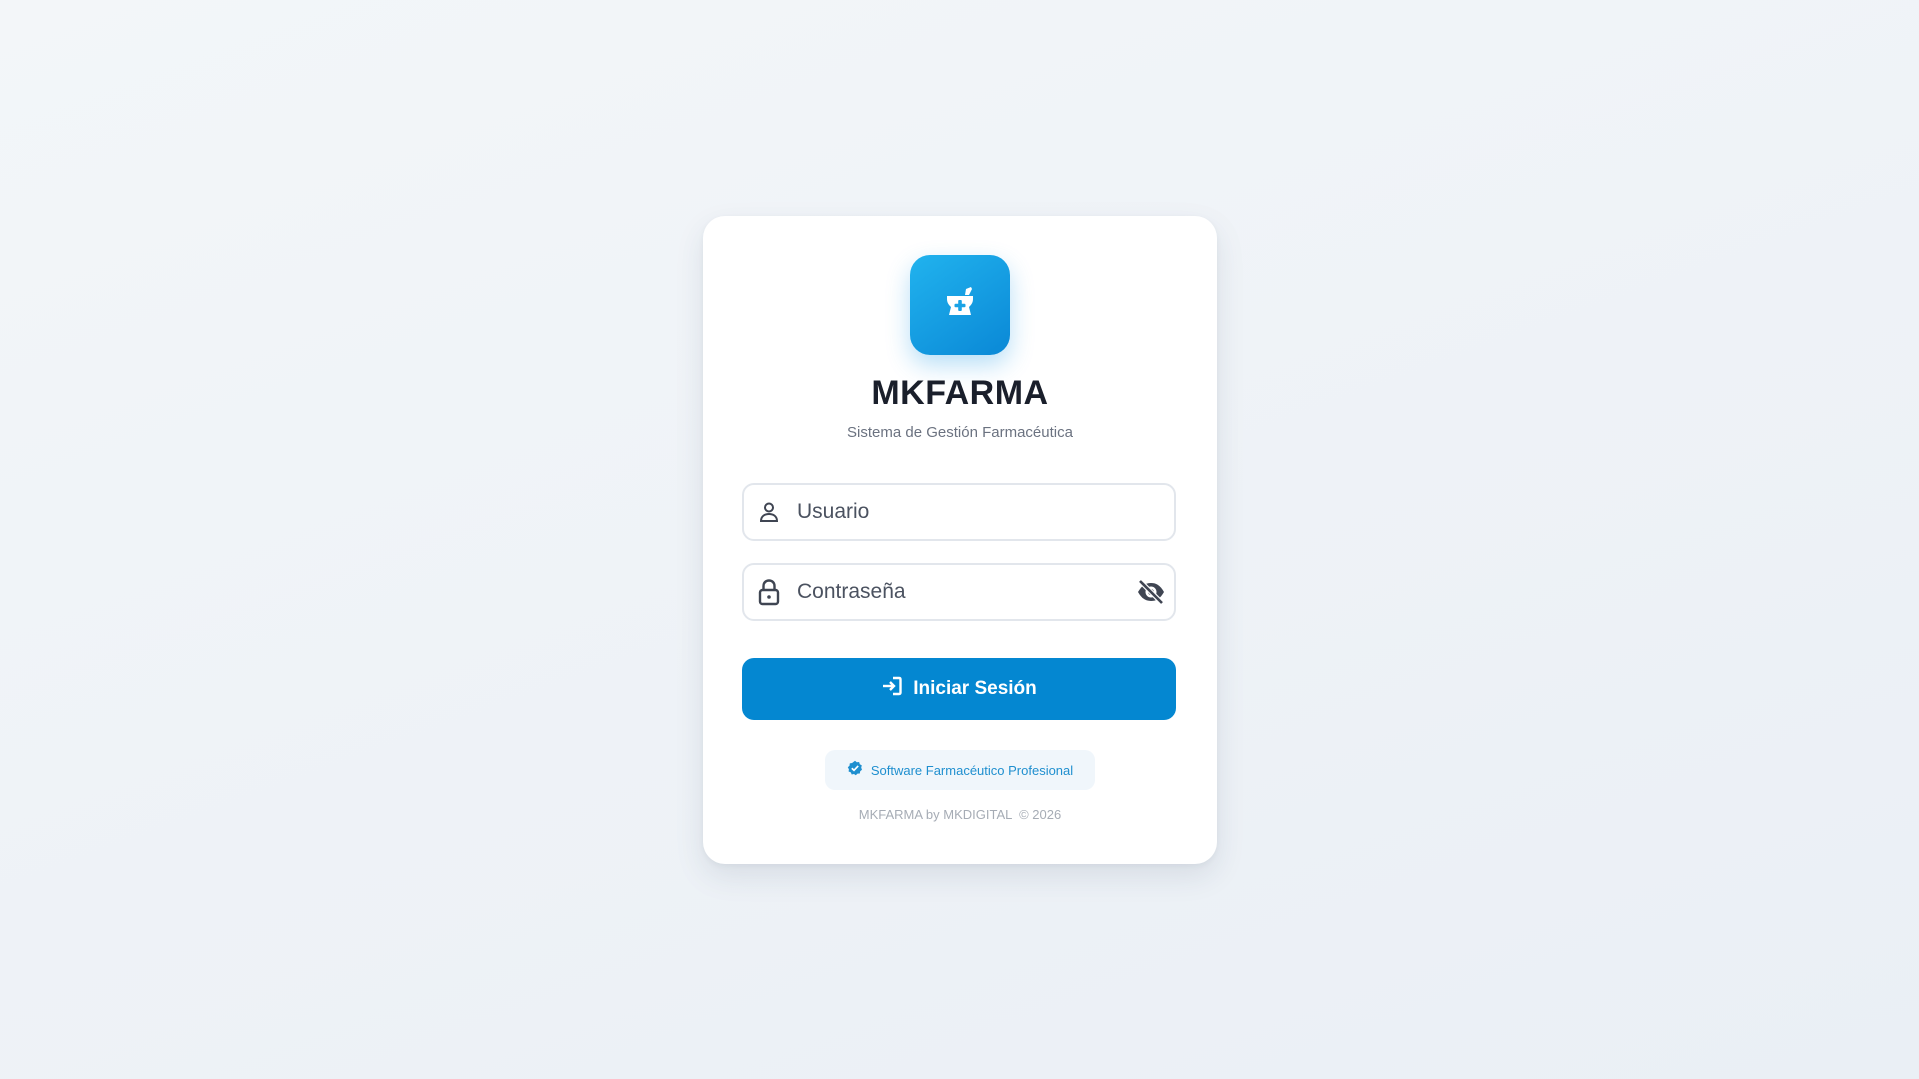 Image resolution: width=1919 pixels, height=1079 pixels. I want to click on badge-label: Software Farmacéutico Profesional, so click(972, 770).